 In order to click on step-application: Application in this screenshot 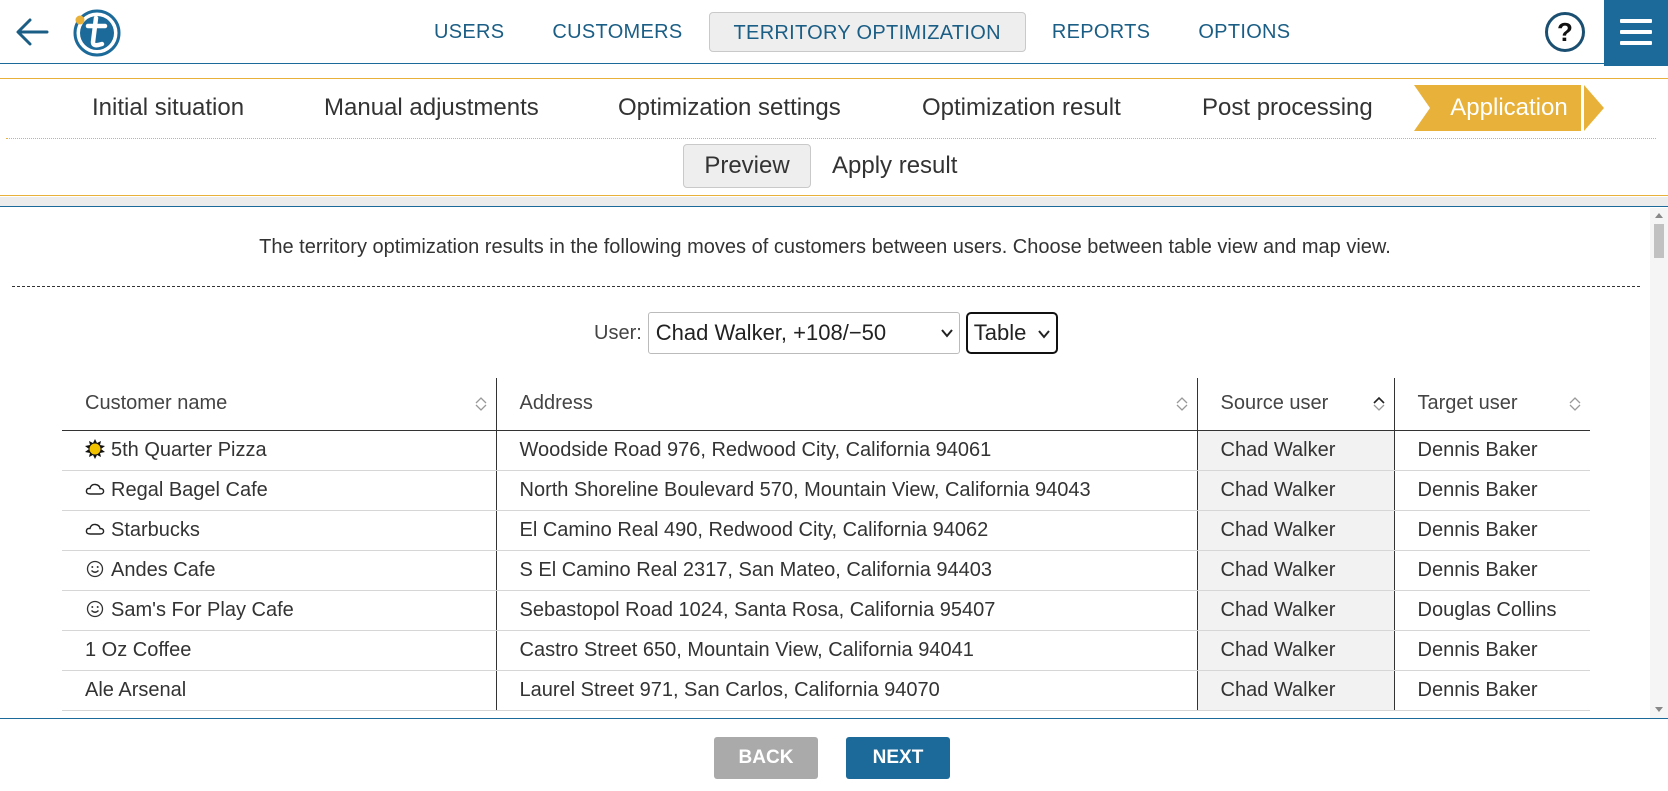, I will do `click(1509, 108)`.